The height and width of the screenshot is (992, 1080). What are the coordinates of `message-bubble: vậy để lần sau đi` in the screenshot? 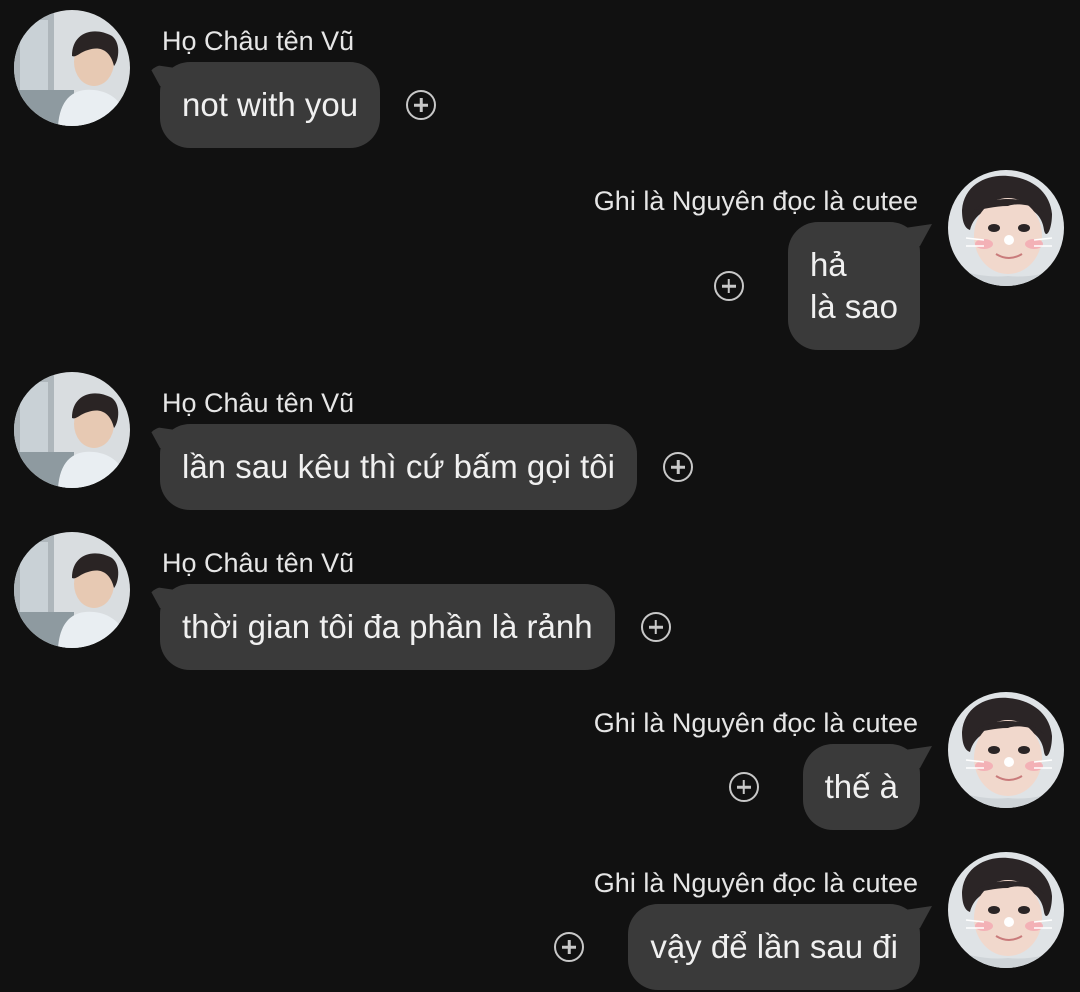 It's located at (774, 947).